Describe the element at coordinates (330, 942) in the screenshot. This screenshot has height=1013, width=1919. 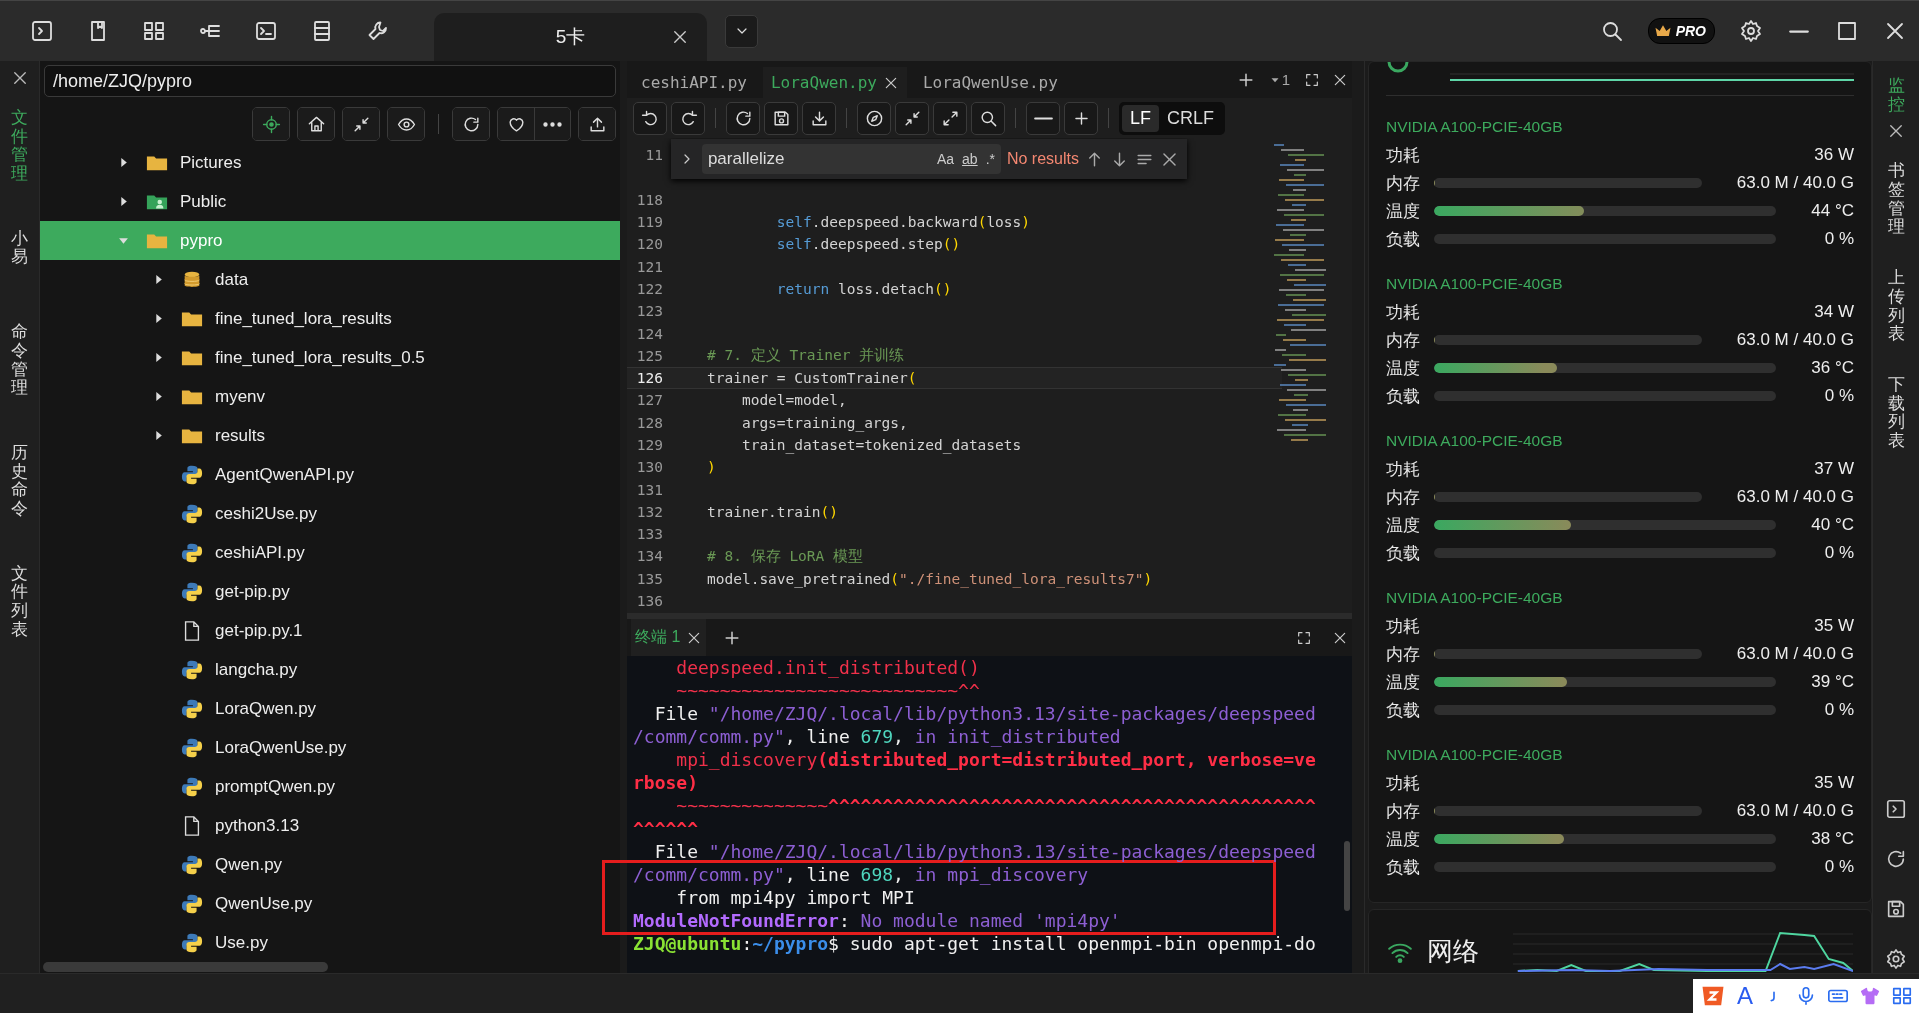
I see `tree-item: Use.py` at that location.